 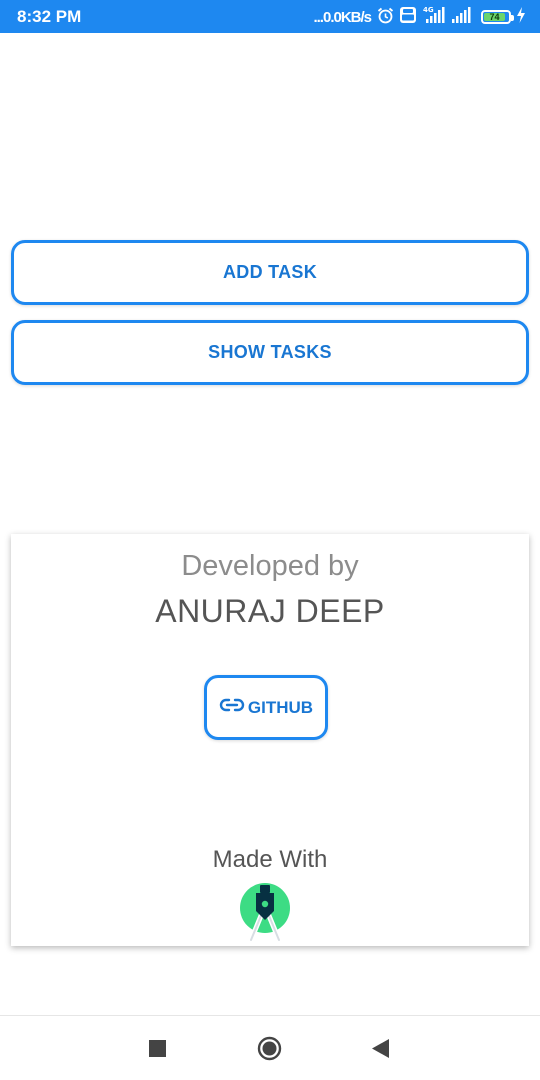 What do you see at coordinates (494, 17) in the screenshot?
I see `battery-level: 74` at bounding box center [494, 17].